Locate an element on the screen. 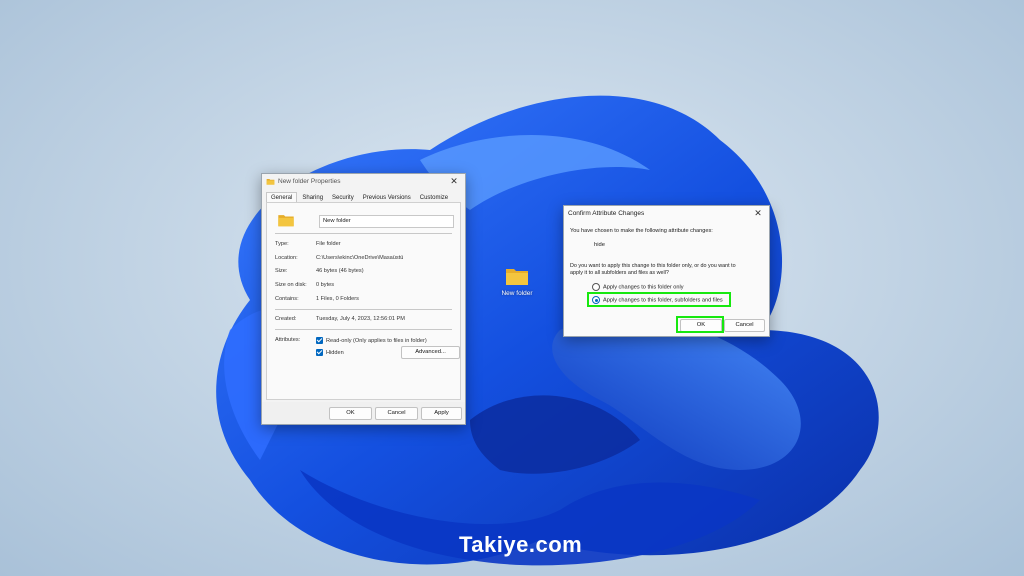  created-label: Created: is located at coordinates (286, 319).